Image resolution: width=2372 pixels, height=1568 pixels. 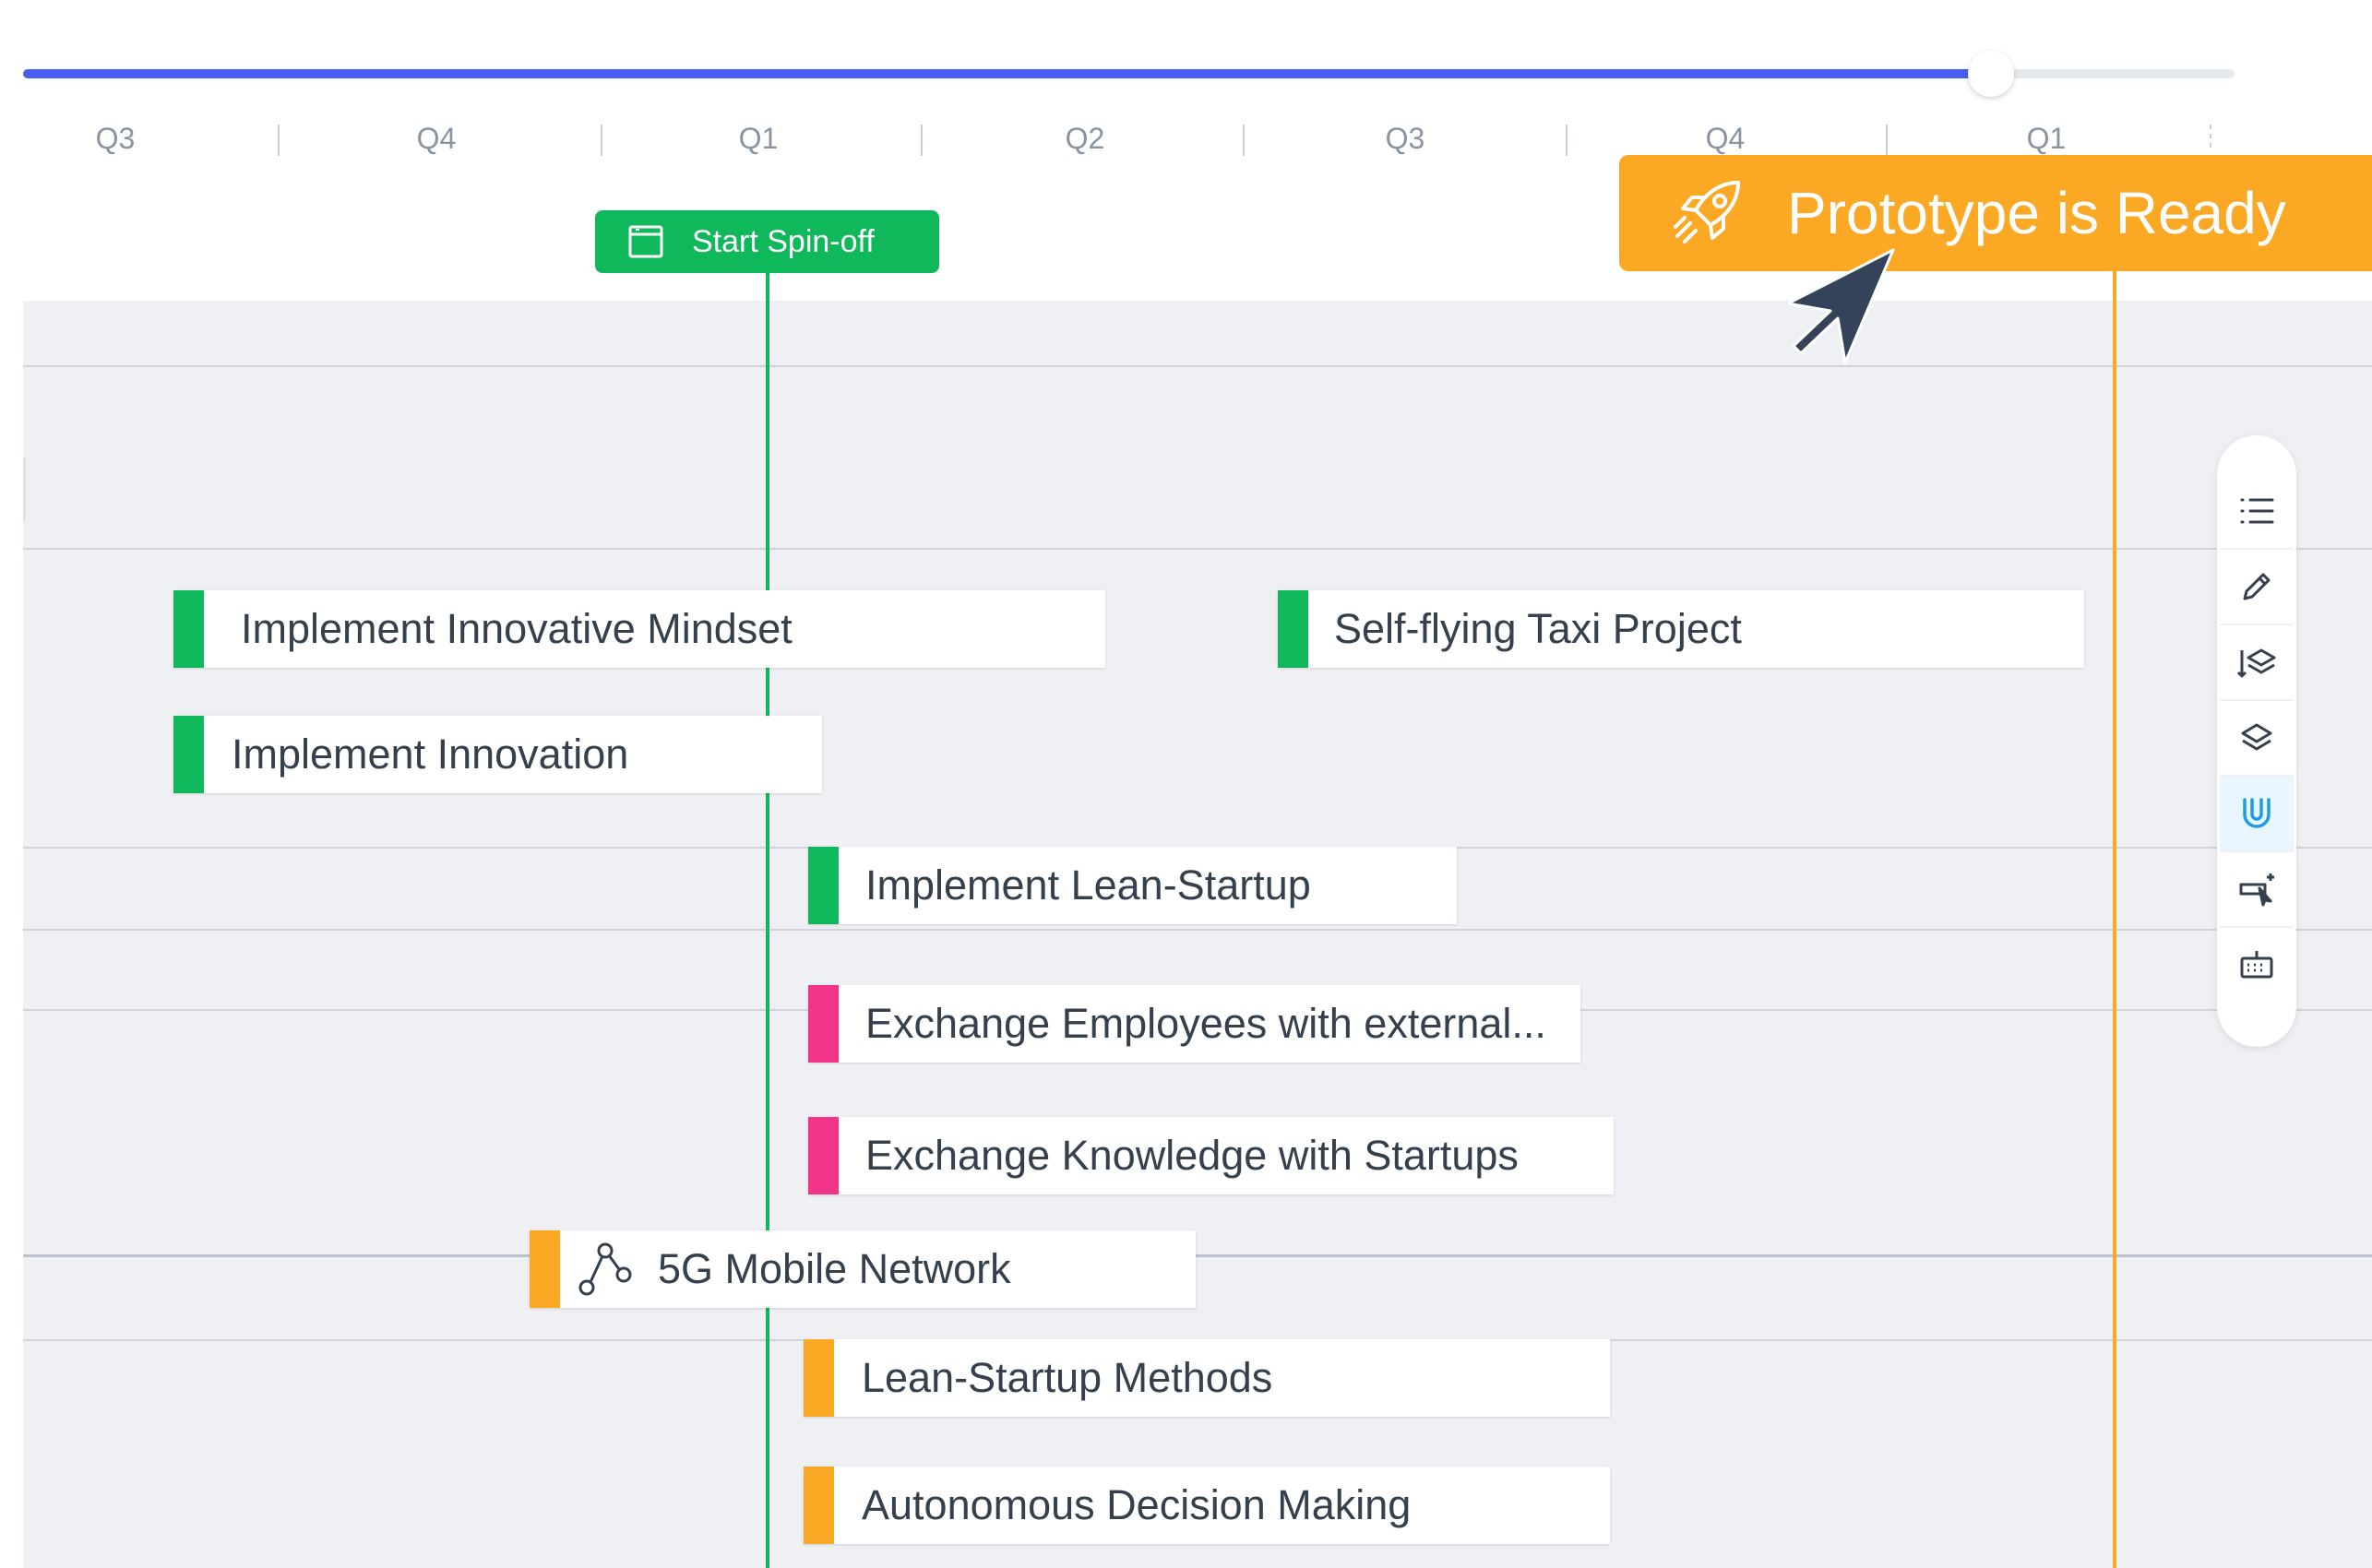 What do you see at coordinates (1707, 212) in the screenshot?
I see `rocket-icon` at bounding box center [1707, 212].